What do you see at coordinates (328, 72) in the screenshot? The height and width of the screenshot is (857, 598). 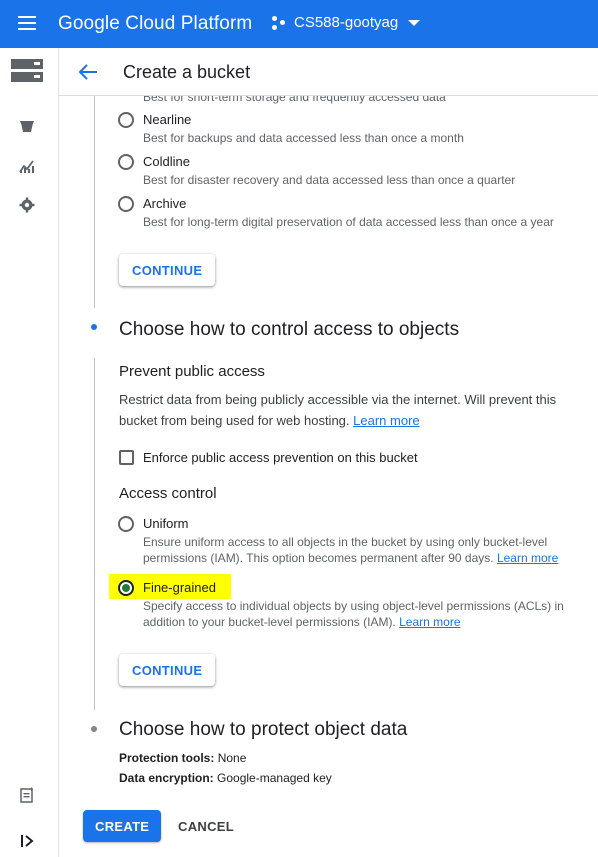 I see `page-header: Create a bucket` at bounding box center [328, 72].